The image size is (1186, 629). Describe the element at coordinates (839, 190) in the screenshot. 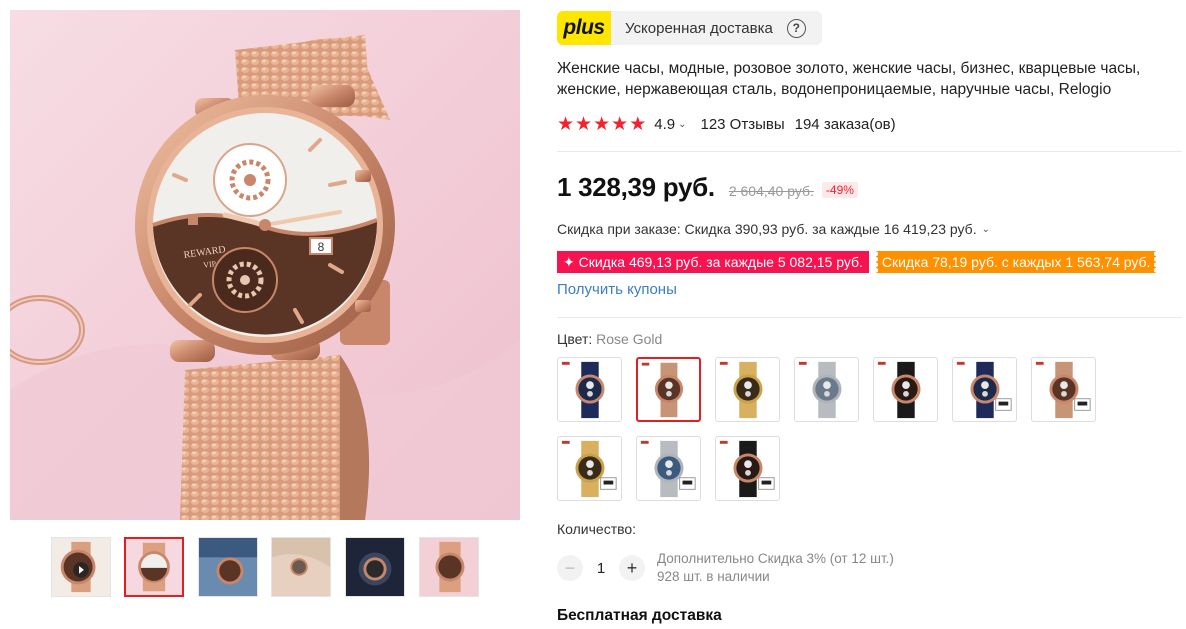

I see `discount-badge: -49%` at that location.